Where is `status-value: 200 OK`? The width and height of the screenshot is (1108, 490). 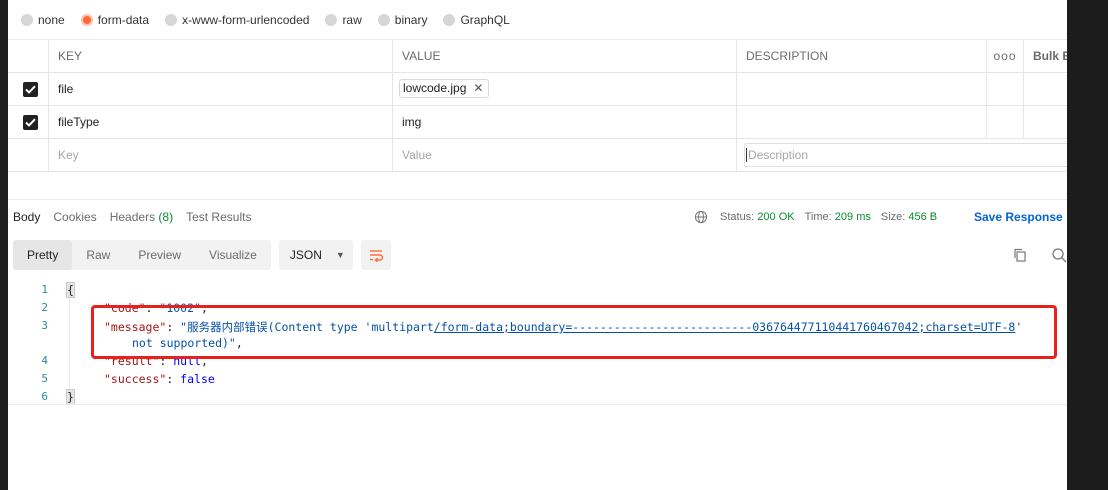 status-value: 200 OK is located at coordinates (775, 217).